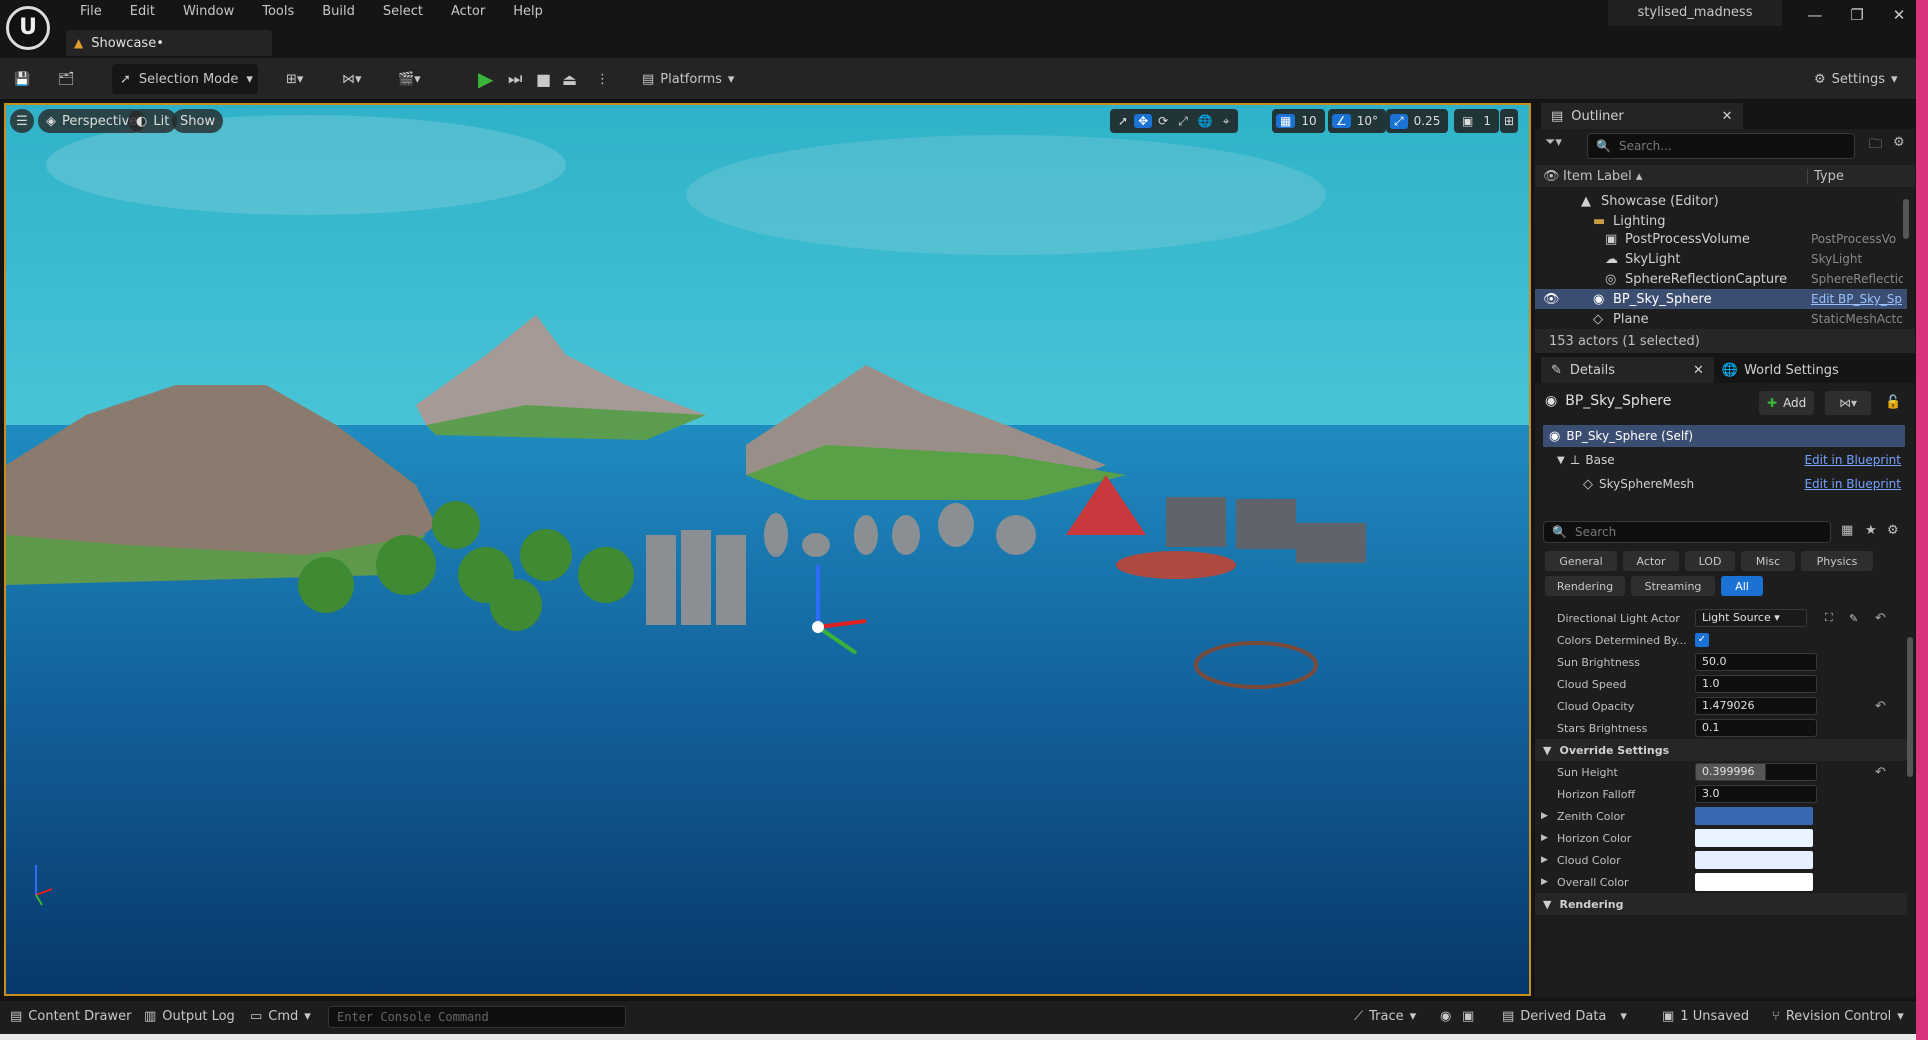  I want to click on select-tool-icon: ➚, so click(1123, 121).